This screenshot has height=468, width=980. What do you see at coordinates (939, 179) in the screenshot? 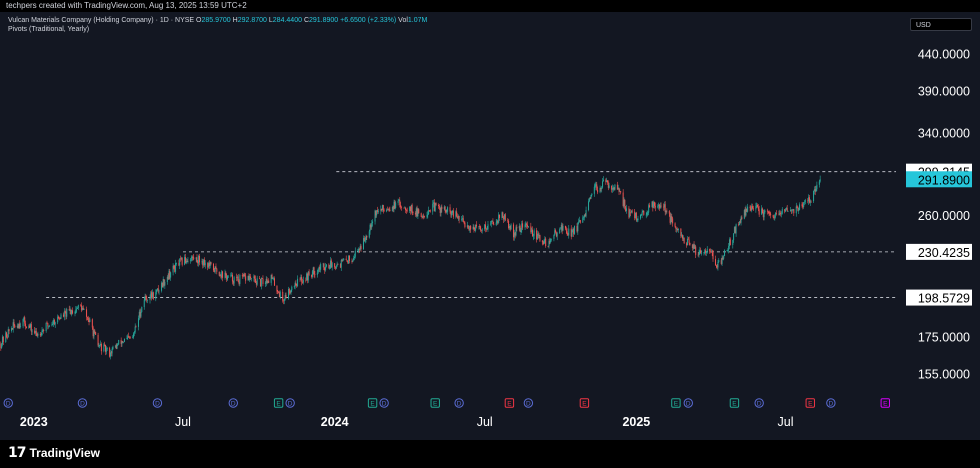
I see `last-price-badge: 291.8900` at bounding box center [939, 179].